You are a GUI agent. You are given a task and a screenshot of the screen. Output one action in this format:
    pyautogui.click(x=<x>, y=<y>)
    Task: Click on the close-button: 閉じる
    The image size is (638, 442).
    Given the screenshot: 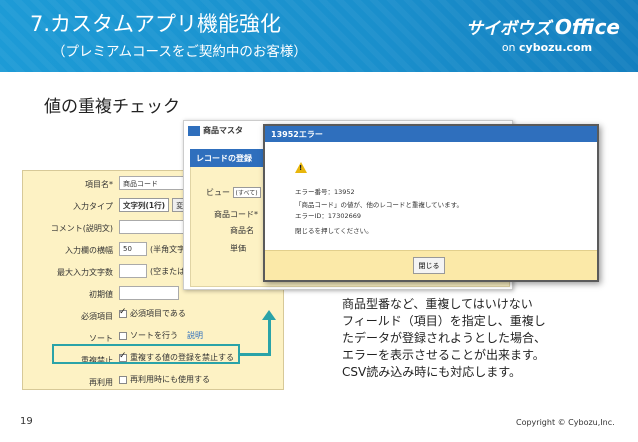 What is the action you would take?
    pyautogui.click(x=429, y=265)
    